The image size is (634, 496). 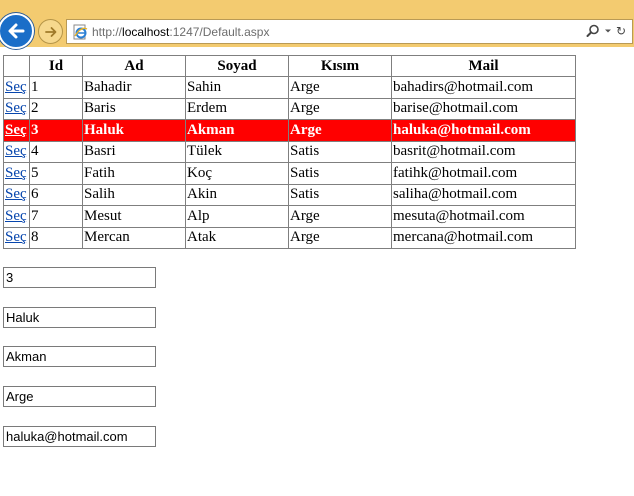 What do you see at coordinates (79, 277) in the screenshot?
I see `id-textbox` at bounding box center [79, 277].